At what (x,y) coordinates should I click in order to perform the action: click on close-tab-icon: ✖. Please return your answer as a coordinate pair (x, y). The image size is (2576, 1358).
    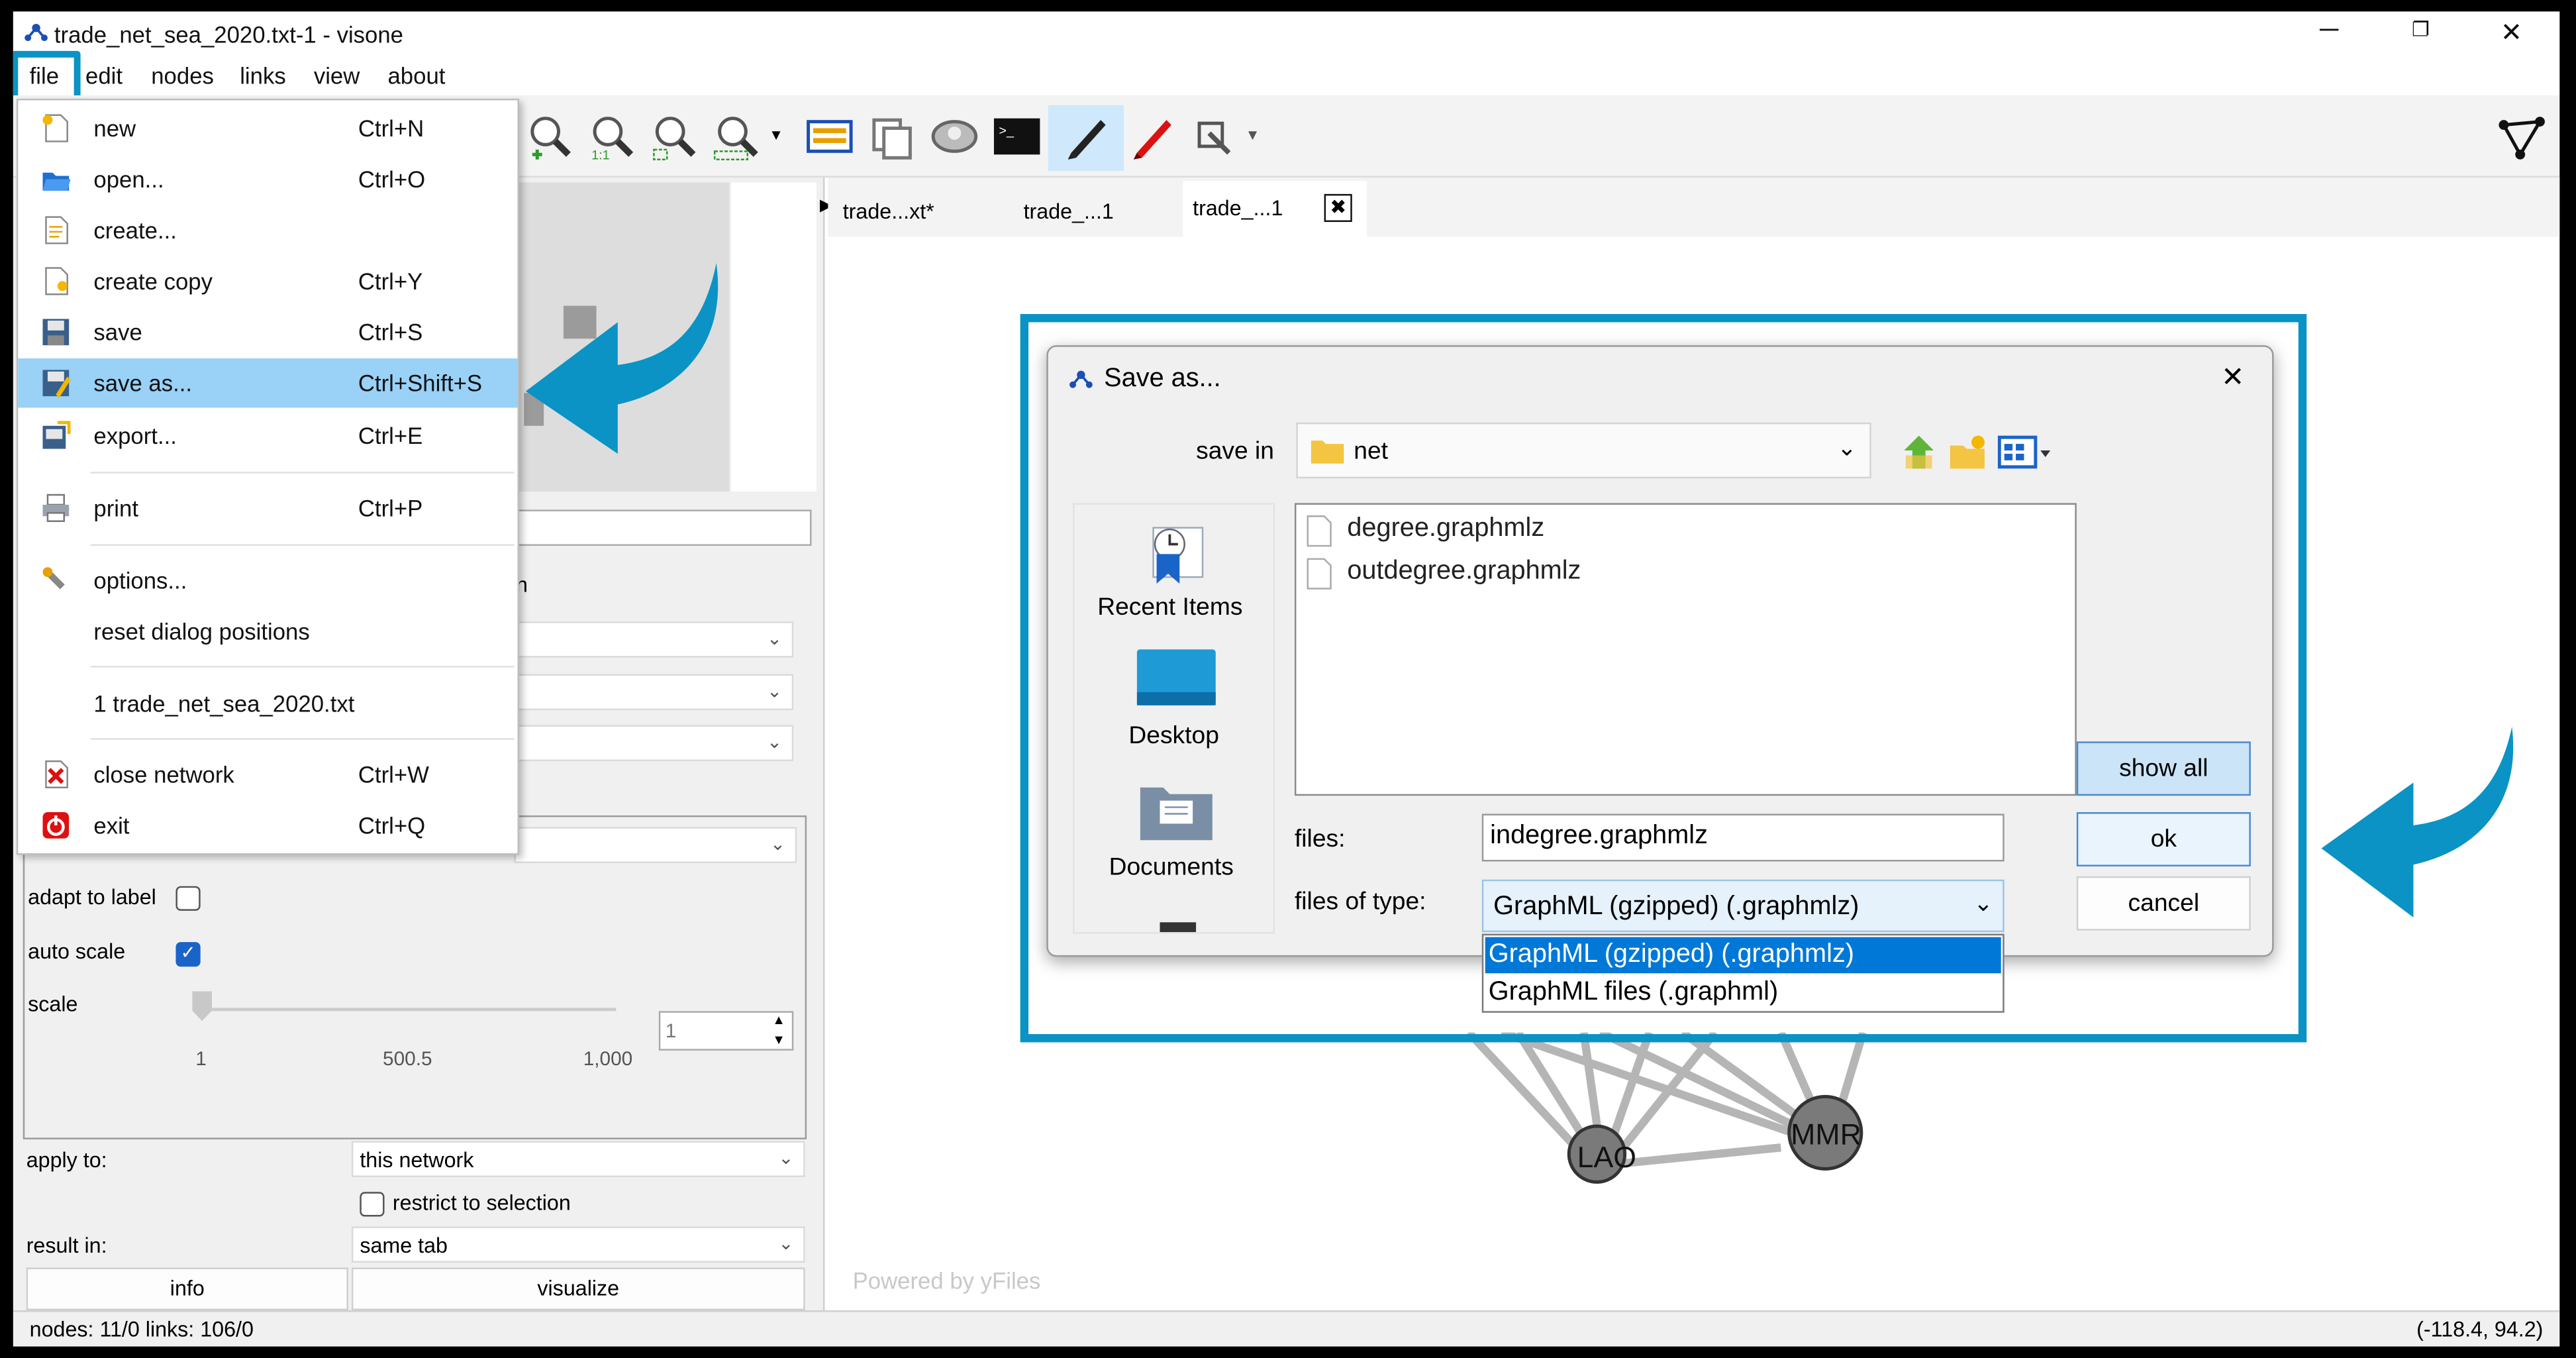
    Looking at the image, I should click on (1338, 208).